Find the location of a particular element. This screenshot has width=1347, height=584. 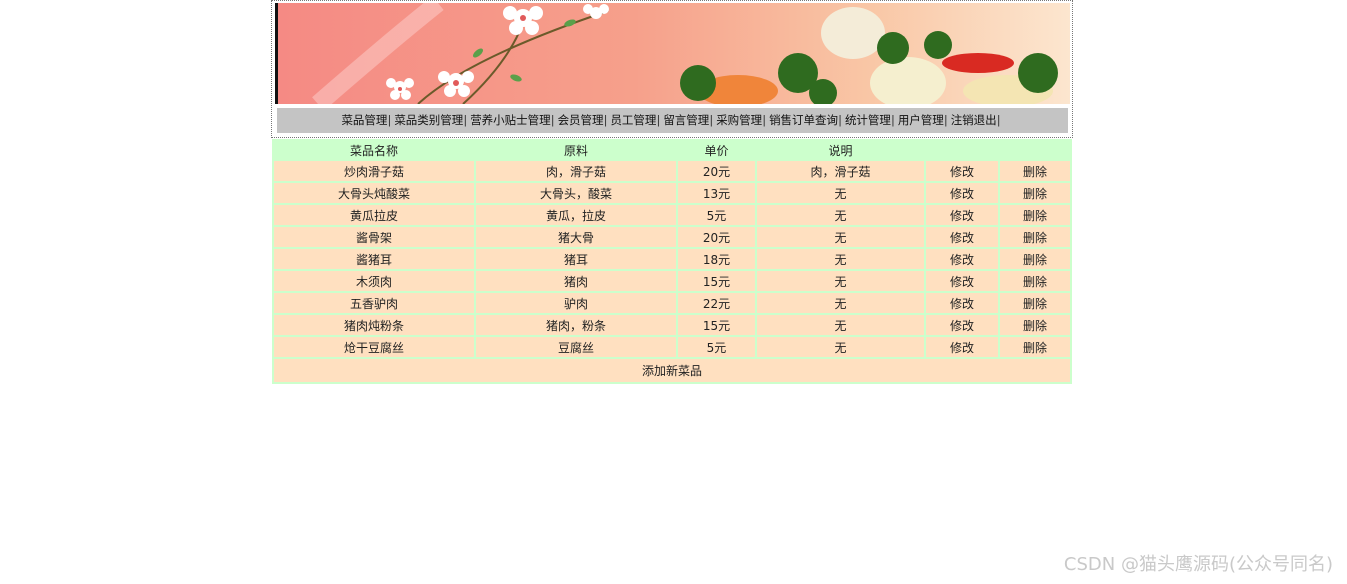

cell-ingredients: 猪肉 is located at coordinates (576, 281).